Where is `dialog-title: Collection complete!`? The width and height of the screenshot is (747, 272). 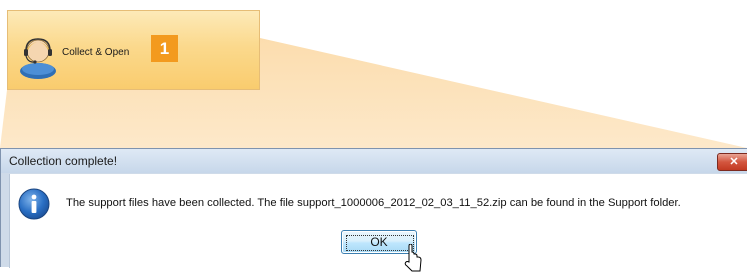
dialog-title: Collection complete! is located at coordinates (63, 161).